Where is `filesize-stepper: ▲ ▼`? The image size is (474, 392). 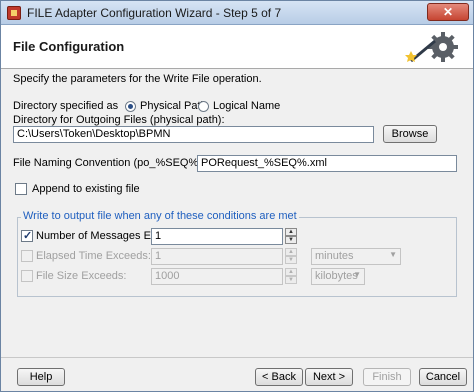 filesize-stepper: ▲ ▼ is located at coordinates (291, 276).